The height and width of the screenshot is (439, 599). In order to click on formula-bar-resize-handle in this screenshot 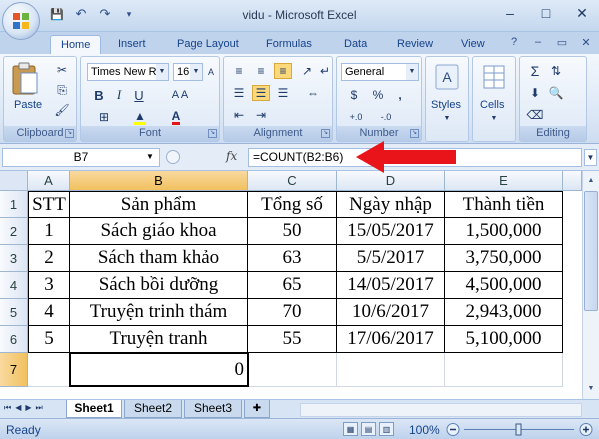, I will do `click(173, 157)`.